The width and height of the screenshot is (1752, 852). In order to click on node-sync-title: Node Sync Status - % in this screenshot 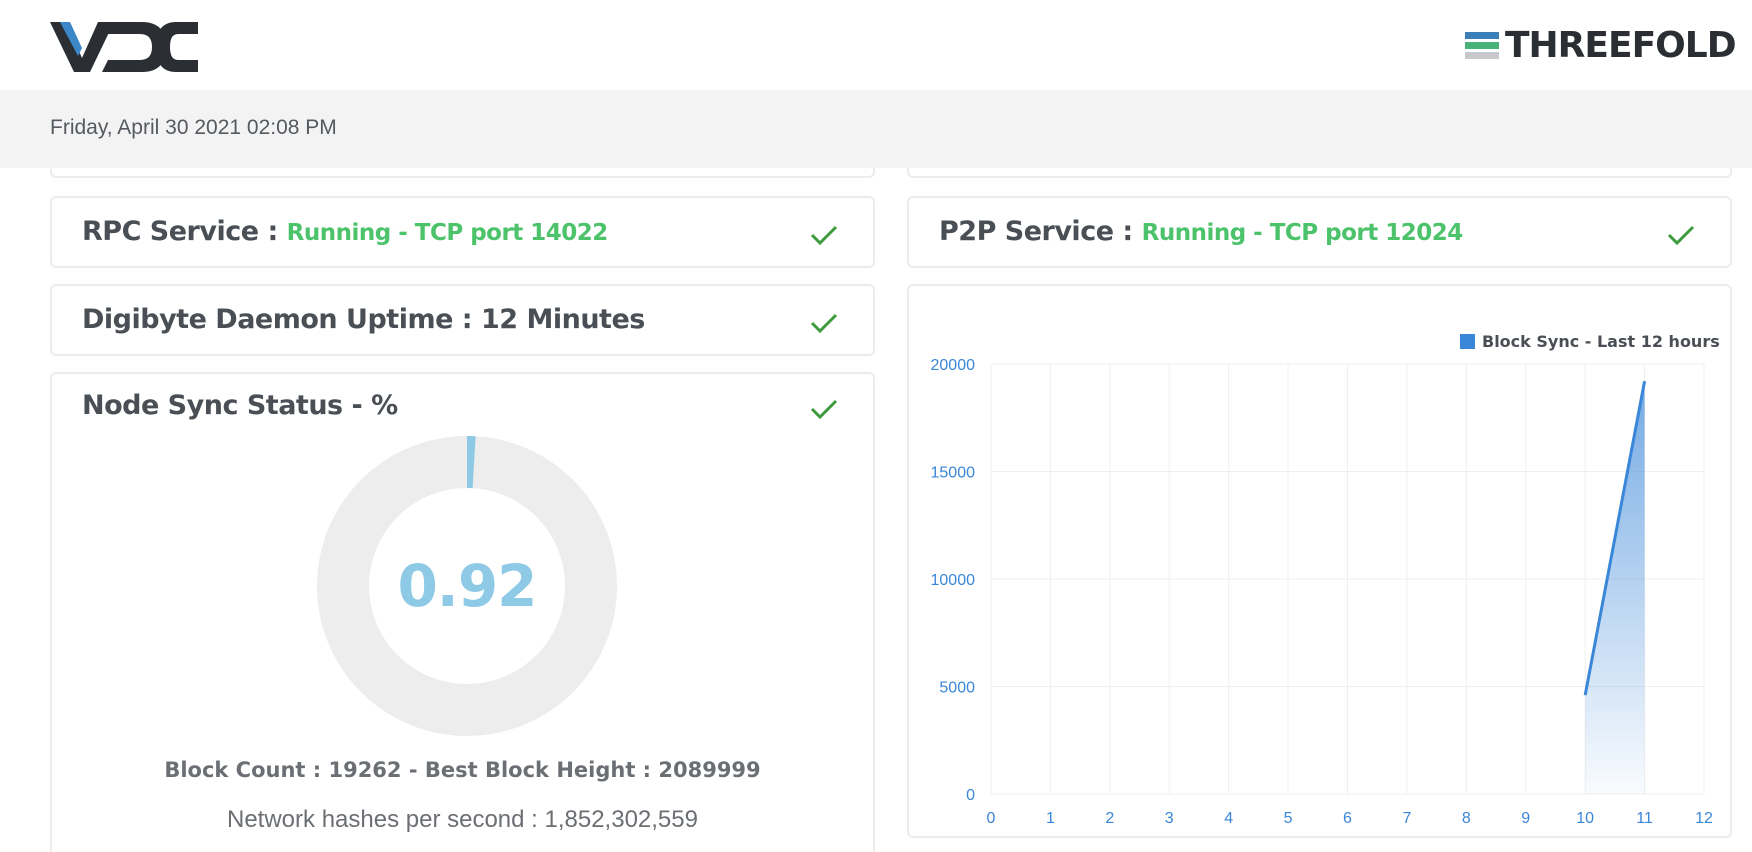, I will do `click(240, 405)`.